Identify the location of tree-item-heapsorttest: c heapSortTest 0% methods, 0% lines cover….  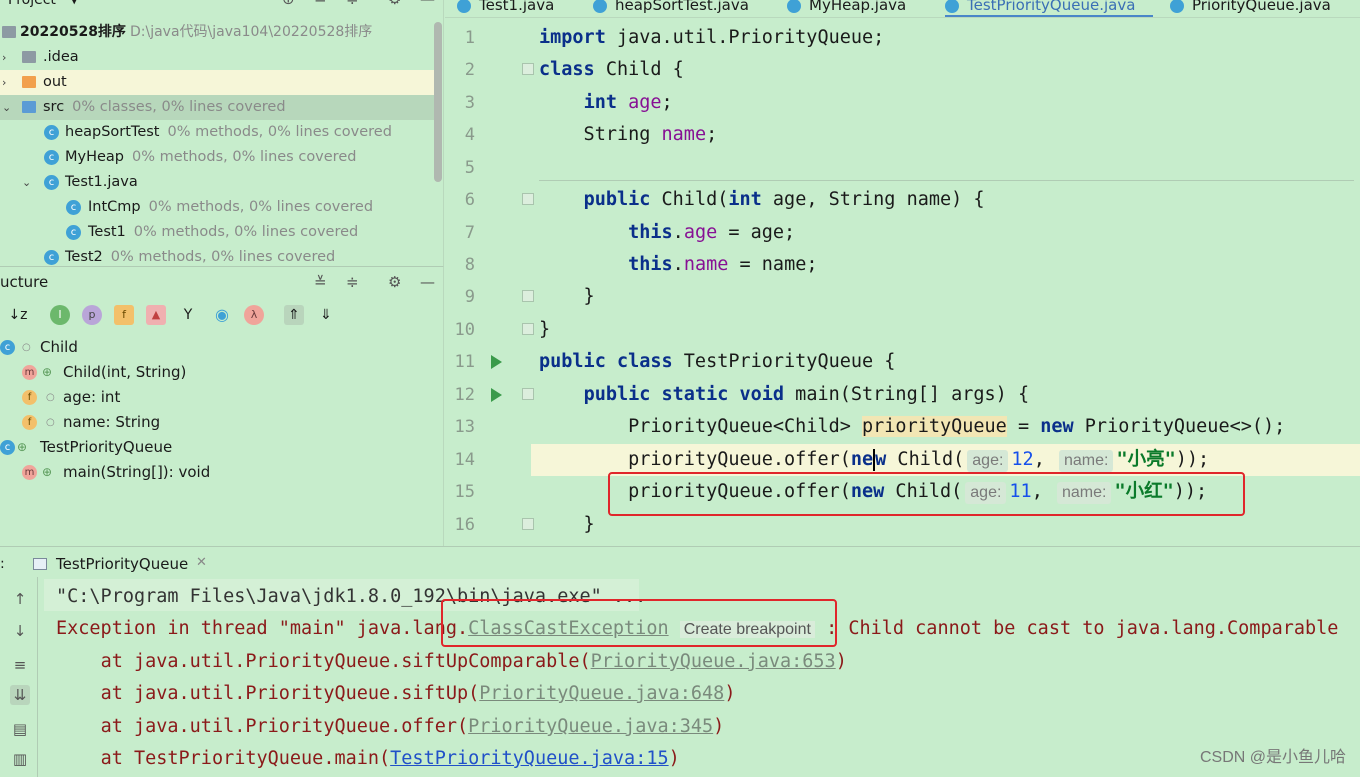
(220, 132).